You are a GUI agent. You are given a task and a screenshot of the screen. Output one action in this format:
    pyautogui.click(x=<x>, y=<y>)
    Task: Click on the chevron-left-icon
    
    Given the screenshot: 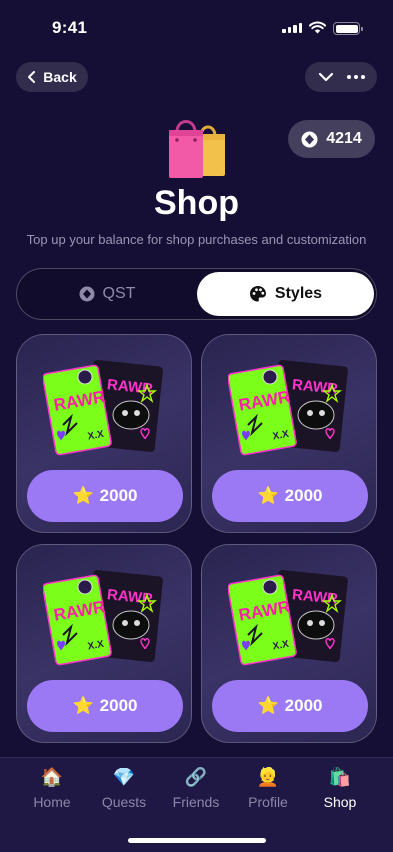 What is the action you would take?
    pyautogui.click(x=32, y=77)
    